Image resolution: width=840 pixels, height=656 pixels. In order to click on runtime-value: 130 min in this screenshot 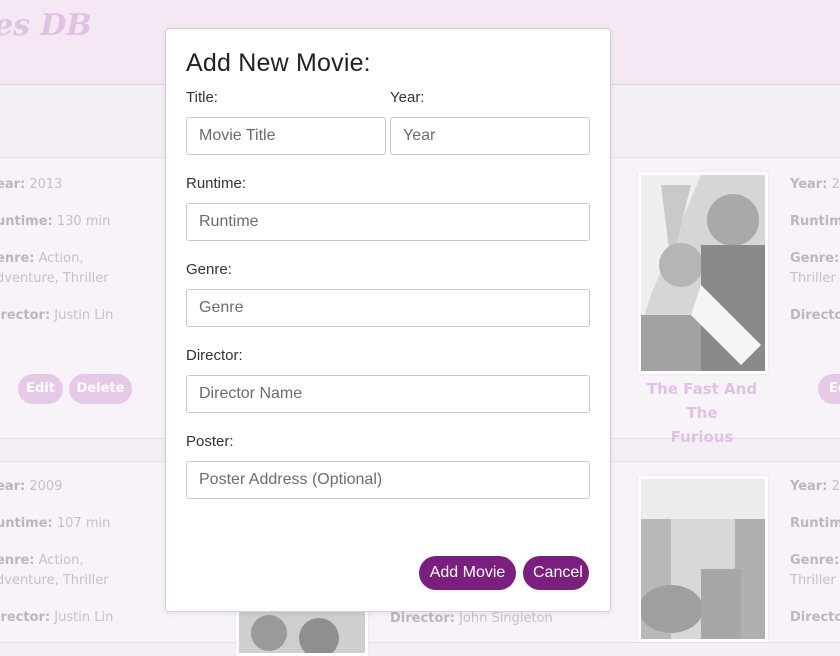, I will do `click(83, 221)`.